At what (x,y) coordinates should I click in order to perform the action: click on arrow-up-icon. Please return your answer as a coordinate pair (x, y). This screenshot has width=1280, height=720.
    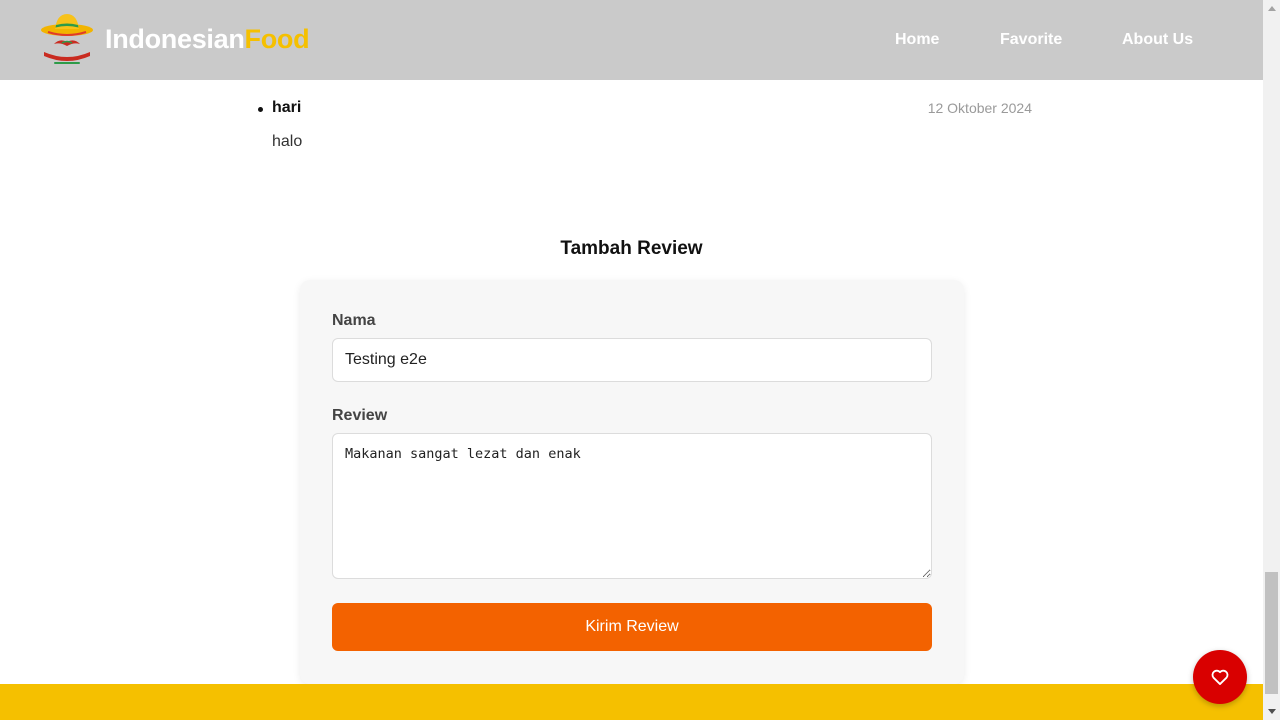
    Looking at the image, I should click on (1271, 8).